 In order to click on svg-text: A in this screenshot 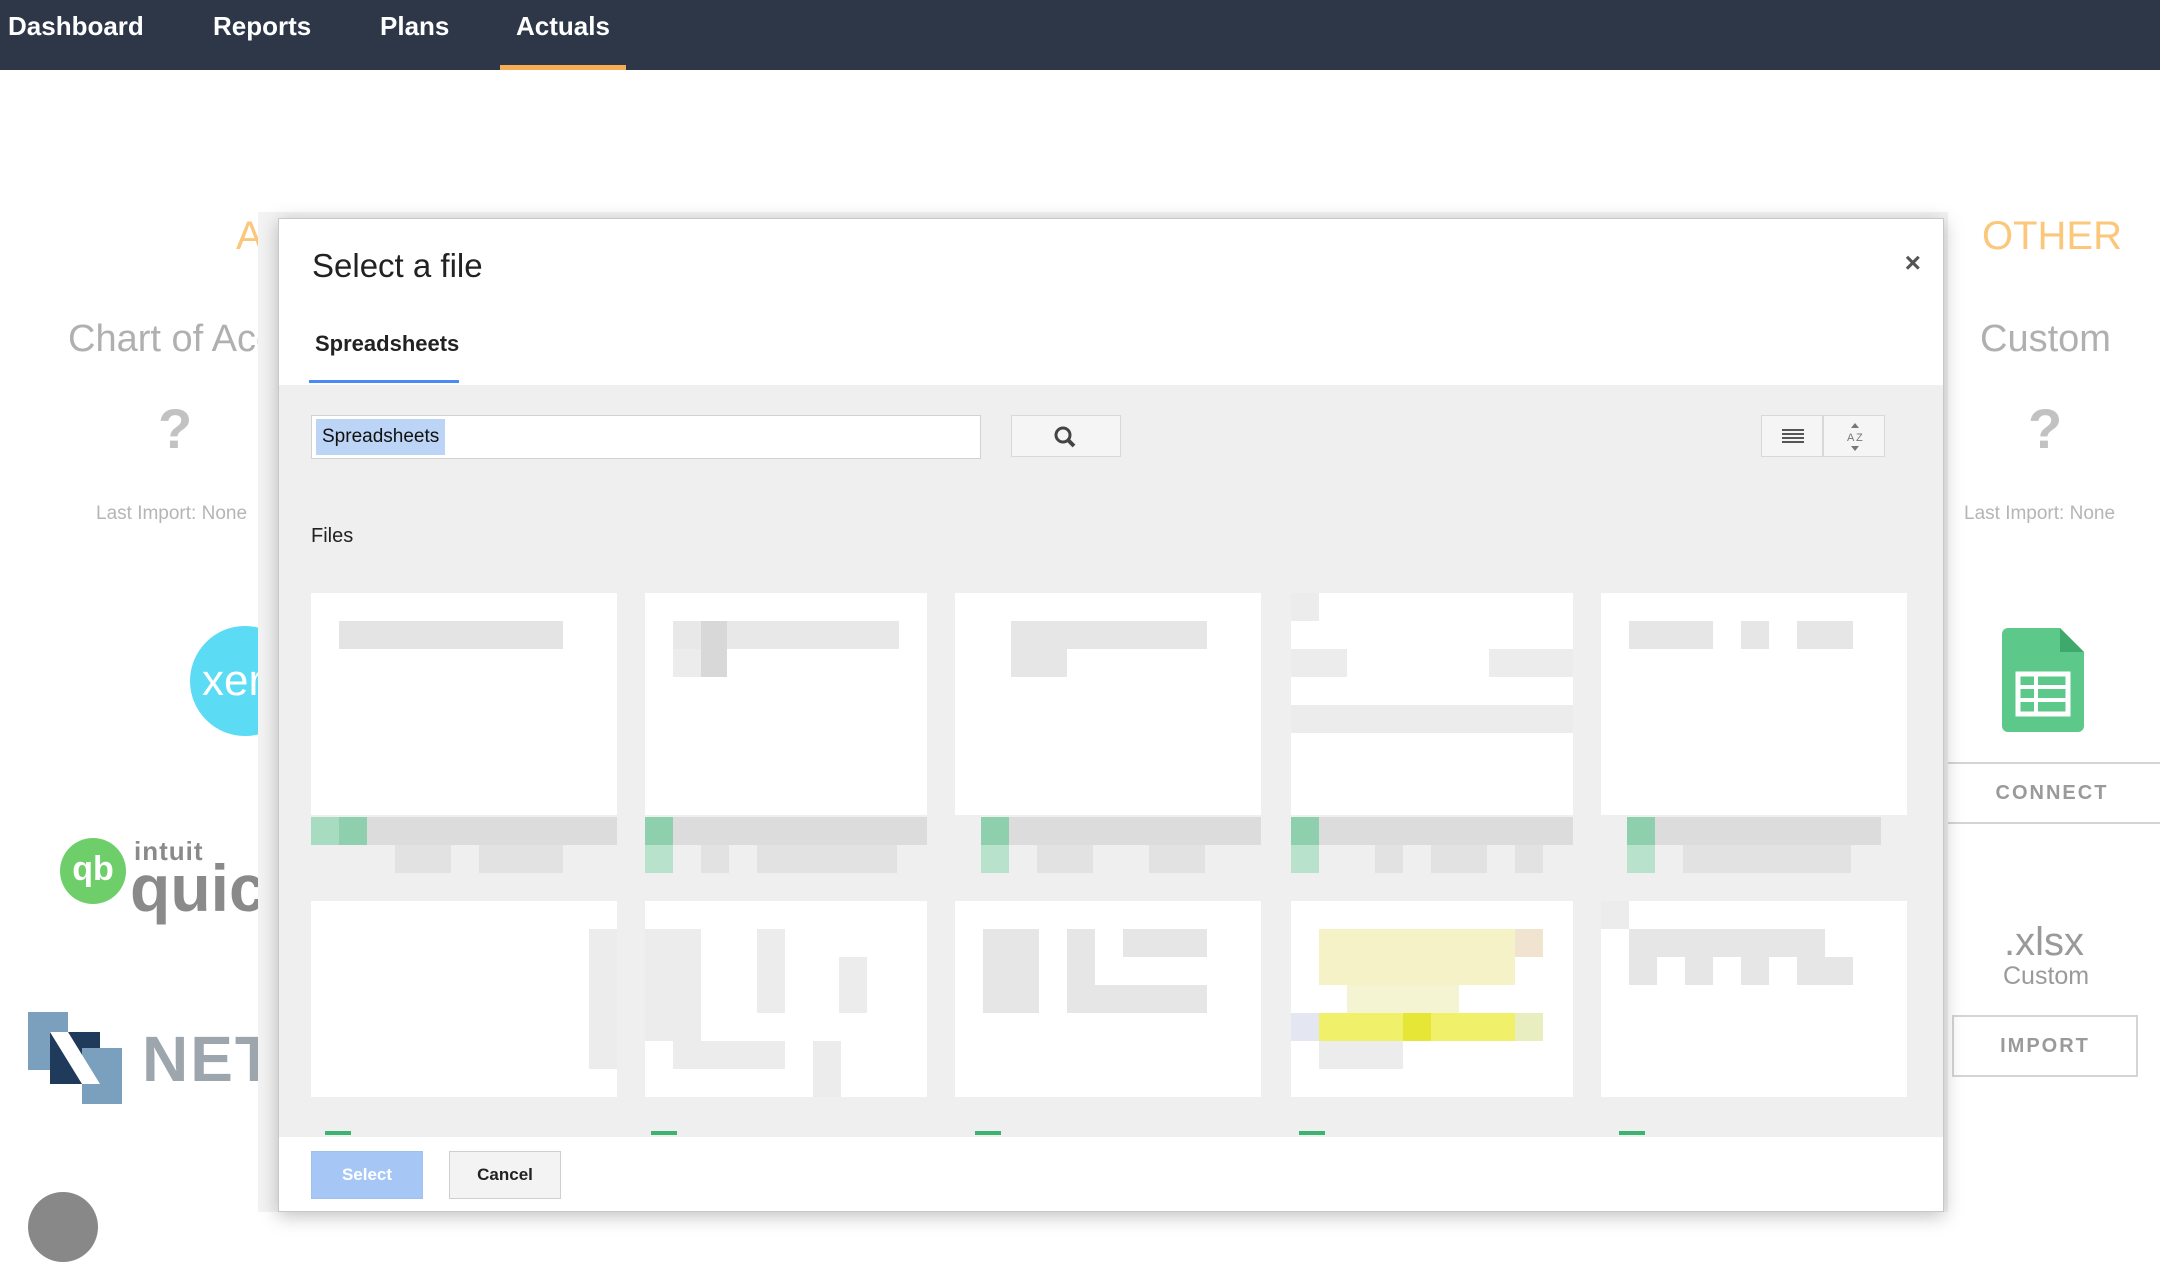, I will do `click(1851, 438)`.